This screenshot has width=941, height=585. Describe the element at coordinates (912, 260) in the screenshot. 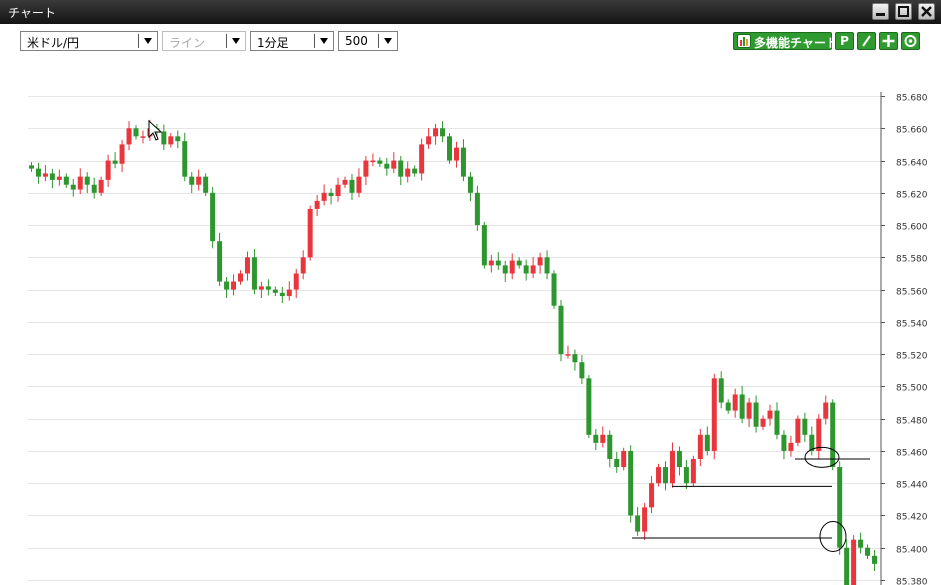

I see `price-tick-label: 85.580` at that location.